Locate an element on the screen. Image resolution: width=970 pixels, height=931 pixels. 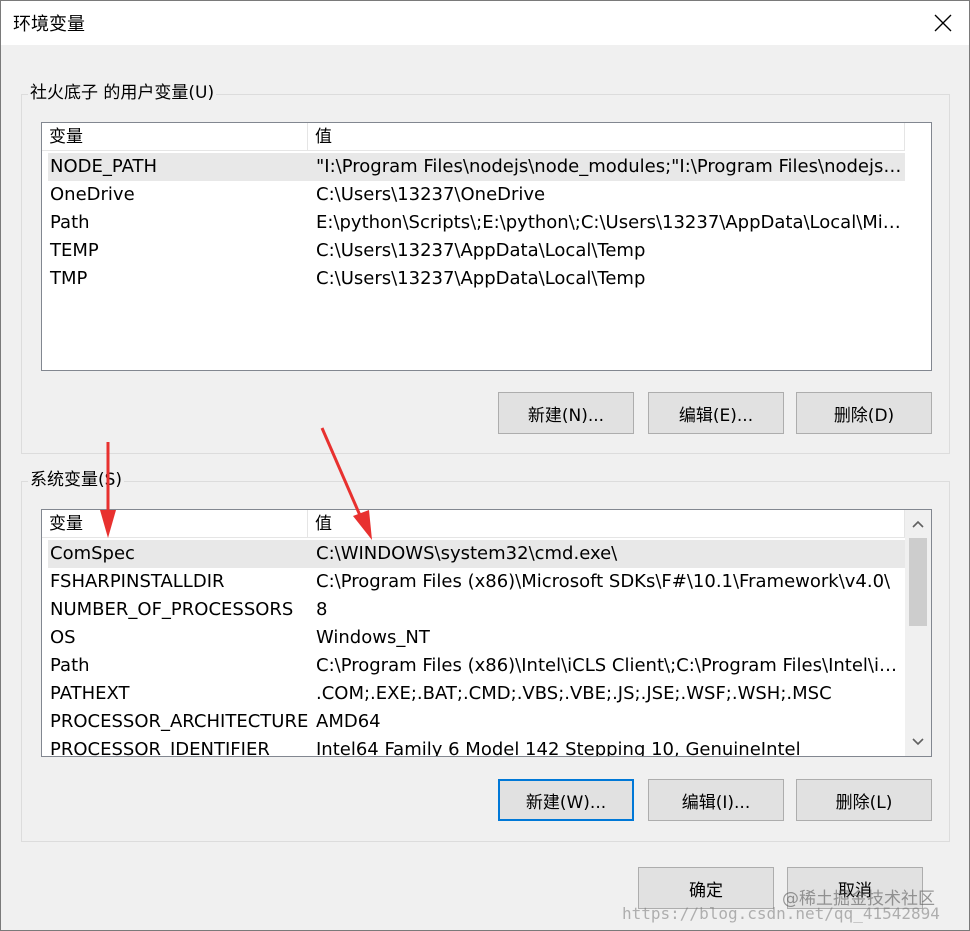
table-row: TMP C:\Users\13237\AppData\Local\Temp is located at coordinates (476, 279).